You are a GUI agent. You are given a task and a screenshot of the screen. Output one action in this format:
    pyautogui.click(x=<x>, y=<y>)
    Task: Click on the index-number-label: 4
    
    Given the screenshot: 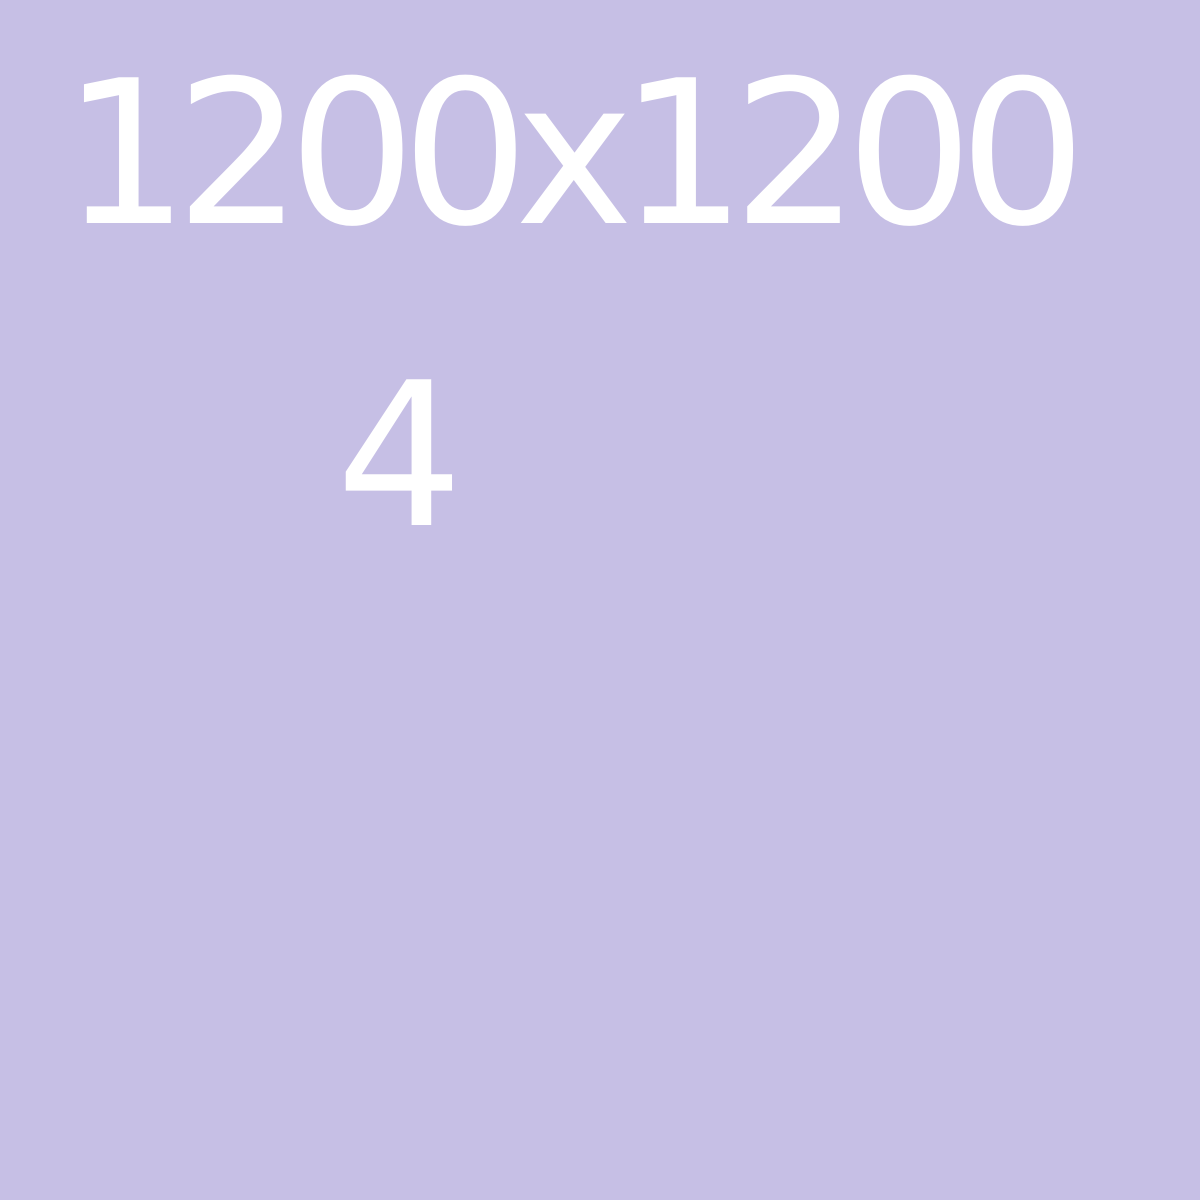 What is the action you would take?
    pyautogui.click(x=400, y=456)
    